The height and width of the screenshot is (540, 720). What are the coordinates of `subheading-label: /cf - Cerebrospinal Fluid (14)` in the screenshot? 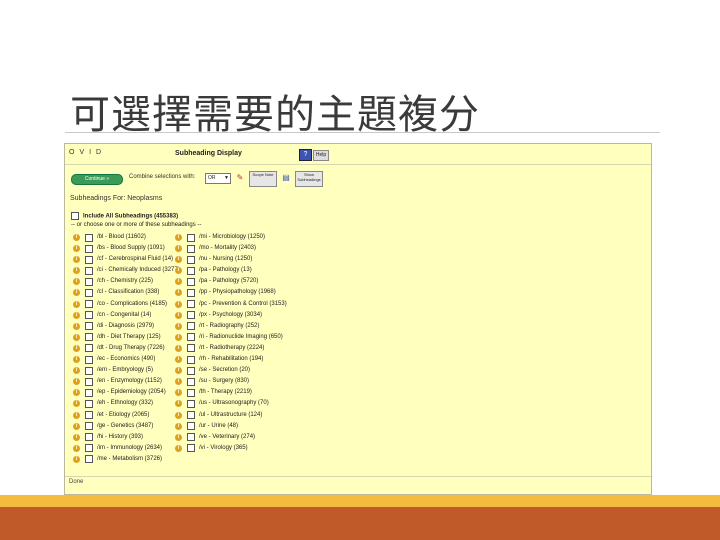 It's located at (135, 259).